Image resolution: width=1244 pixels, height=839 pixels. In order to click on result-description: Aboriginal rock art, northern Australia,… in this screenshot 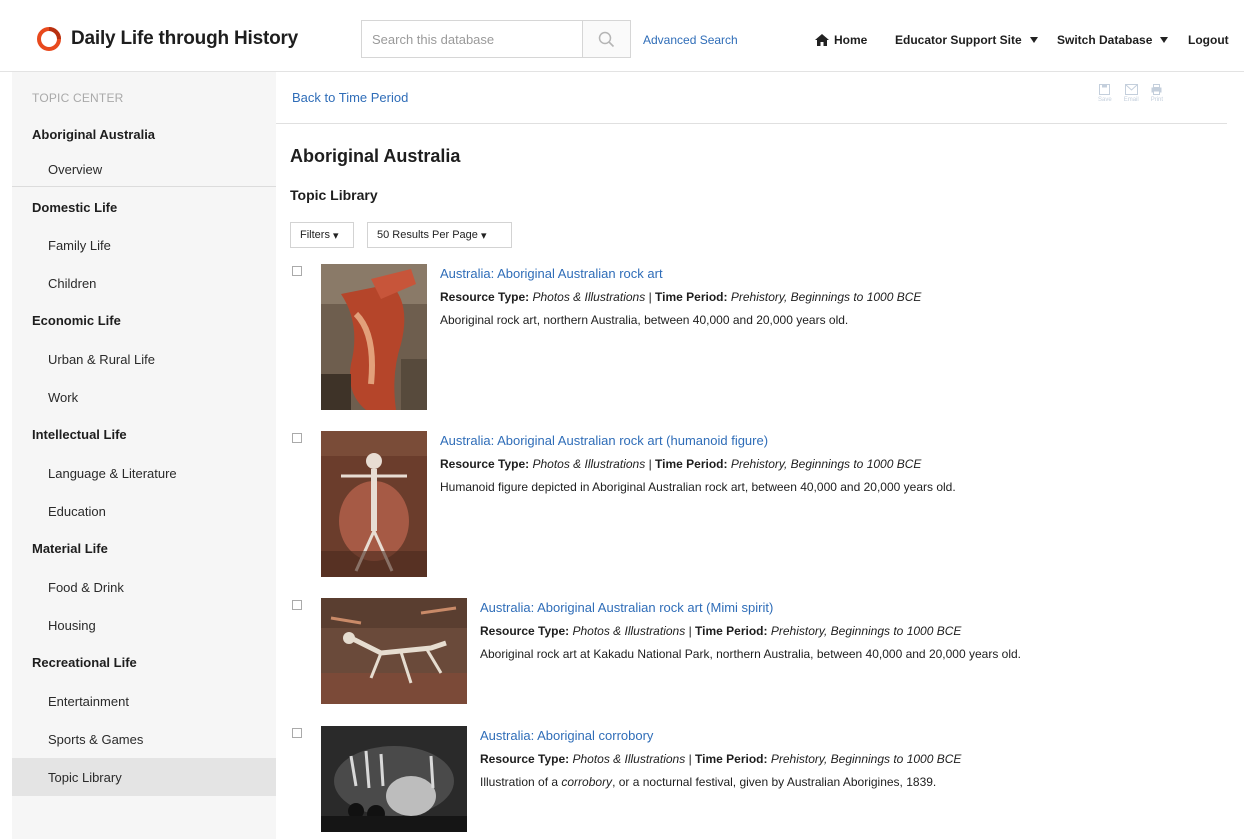, I will do `click(644, 320)`.